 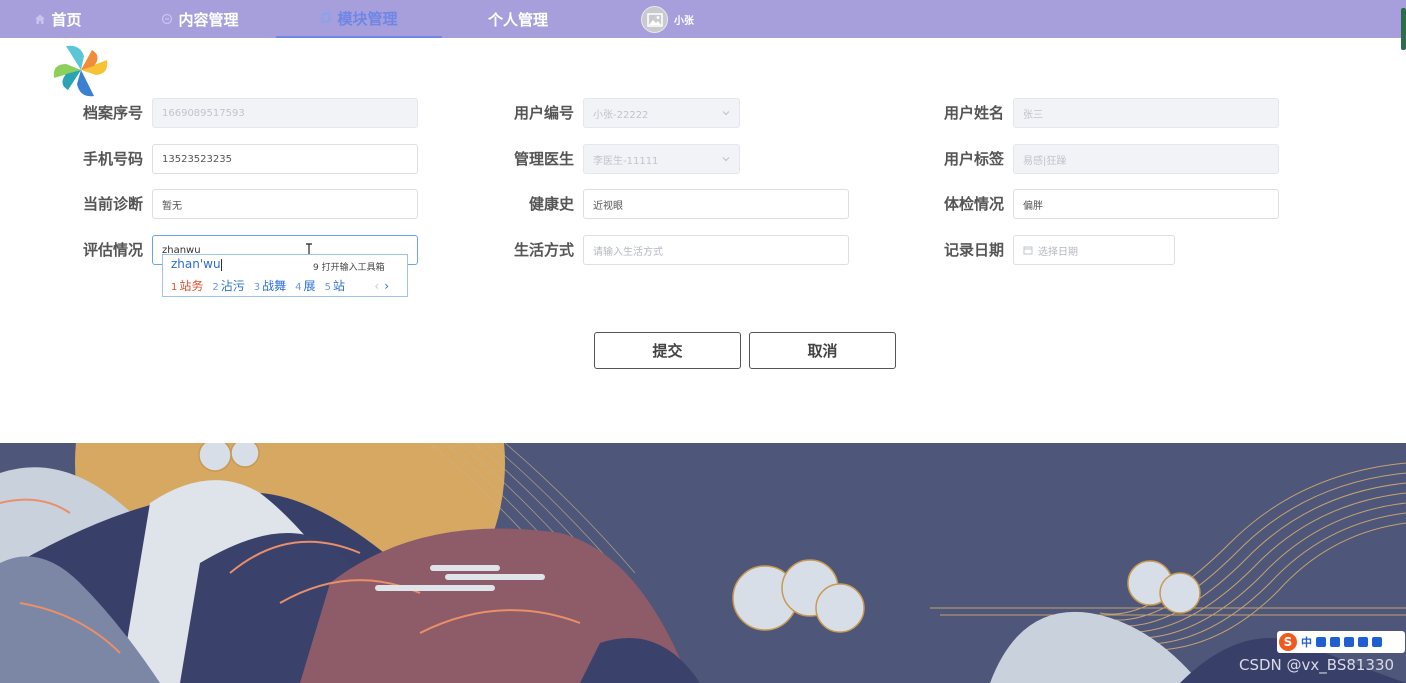 I want to click on submit-button: 提交, so click(x=667, y=350).